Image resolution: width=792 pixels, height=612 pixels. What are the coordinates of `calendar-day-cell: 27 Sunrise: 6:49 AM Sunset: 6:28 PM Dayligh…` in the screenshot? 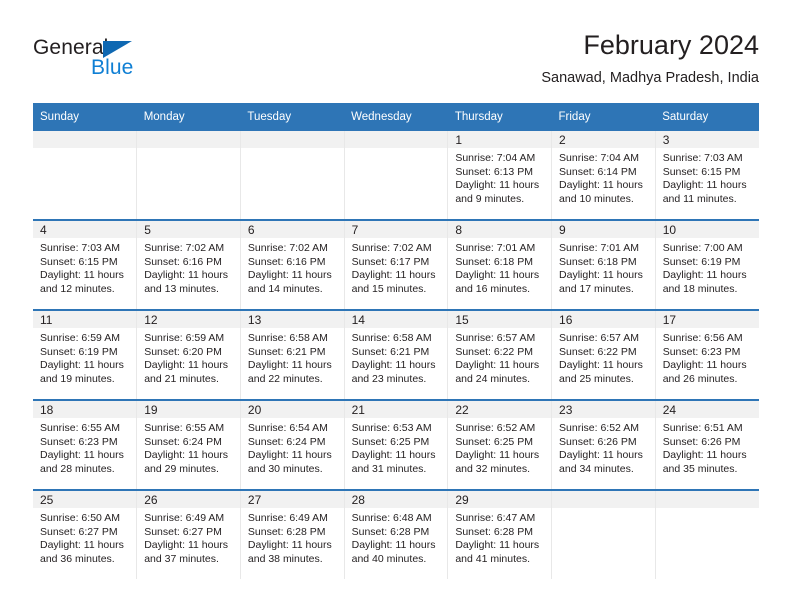 It's located at (292, 534).